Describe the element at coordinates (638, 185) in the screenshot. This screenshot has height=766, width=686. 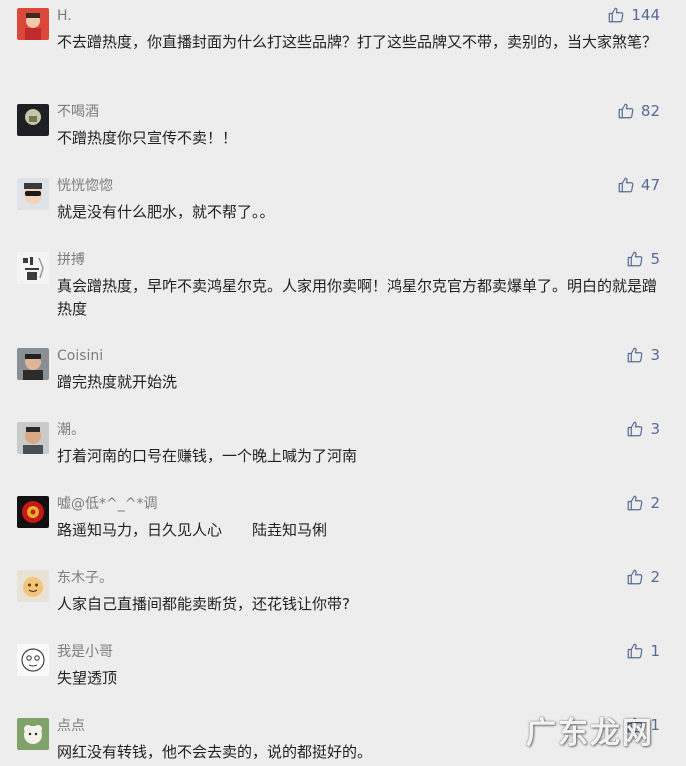
I see `like-button: 47` at that location.